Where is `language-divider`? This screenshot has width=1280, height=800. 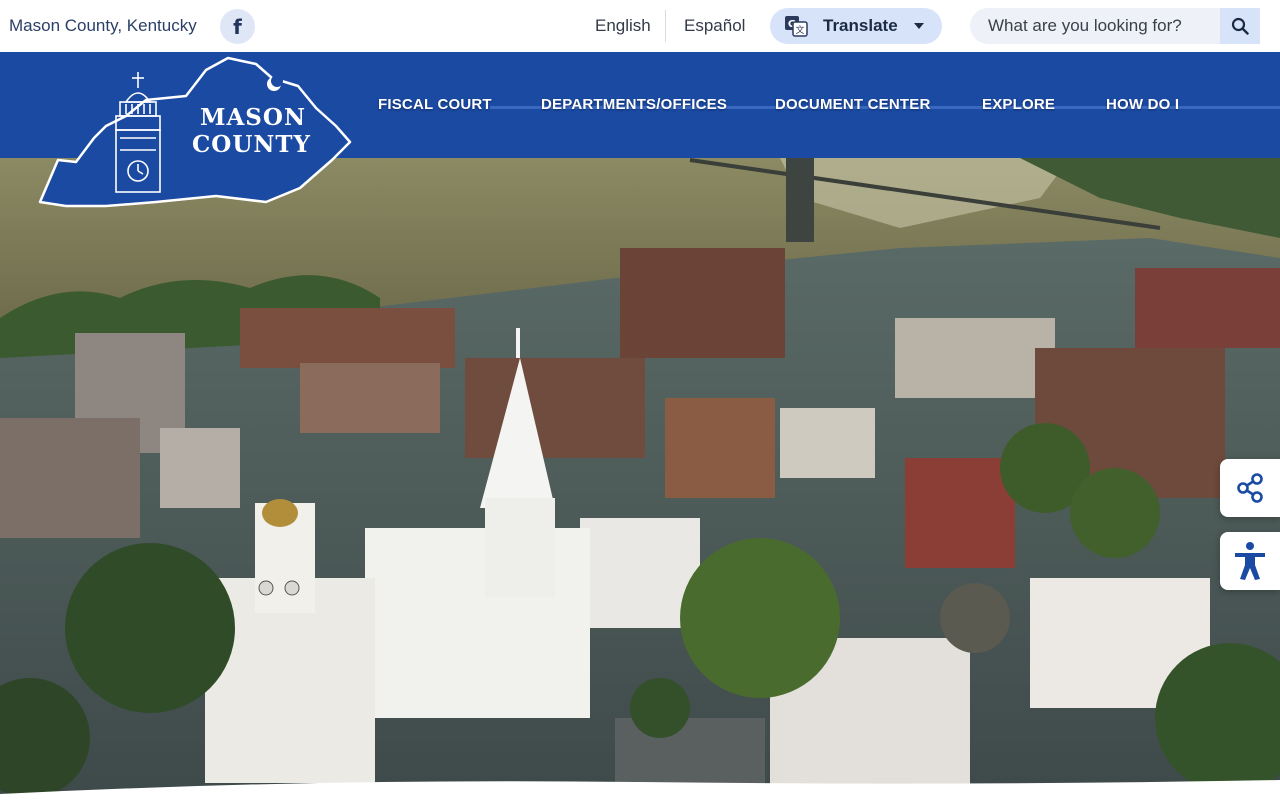 language-divider is located at coordinates (665, 26).